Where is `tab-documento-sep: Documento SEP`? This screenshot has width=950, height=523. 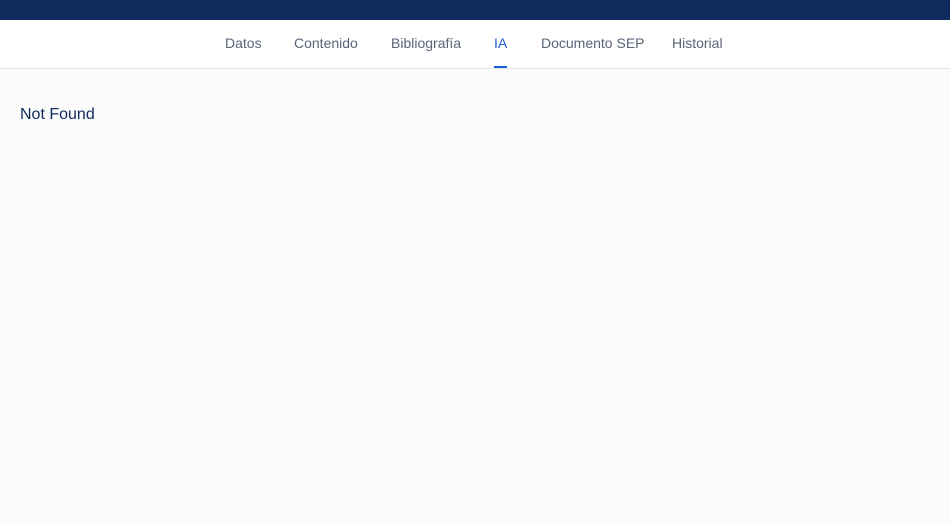 tab-documento-sep: Documento SEP is located at coordinates (593, 44).